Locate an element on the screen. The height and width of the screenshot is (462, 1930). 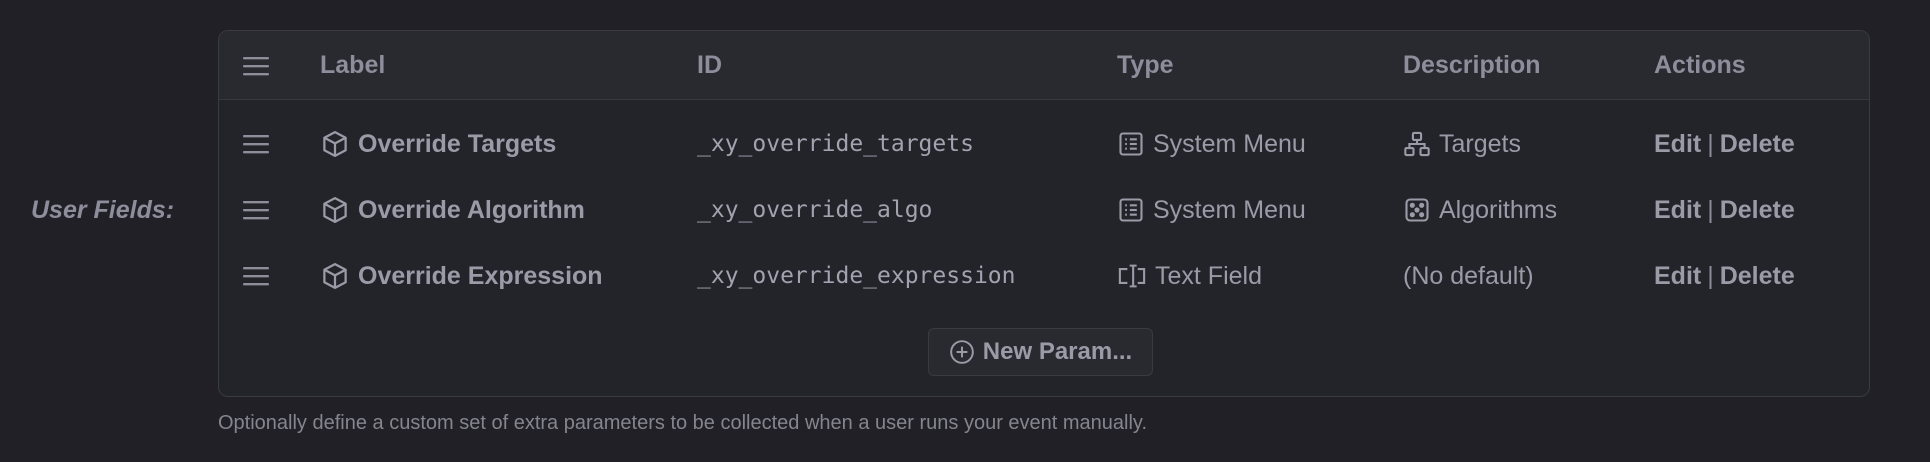
column-header-type: Type is located at coordinates (1145, 65).